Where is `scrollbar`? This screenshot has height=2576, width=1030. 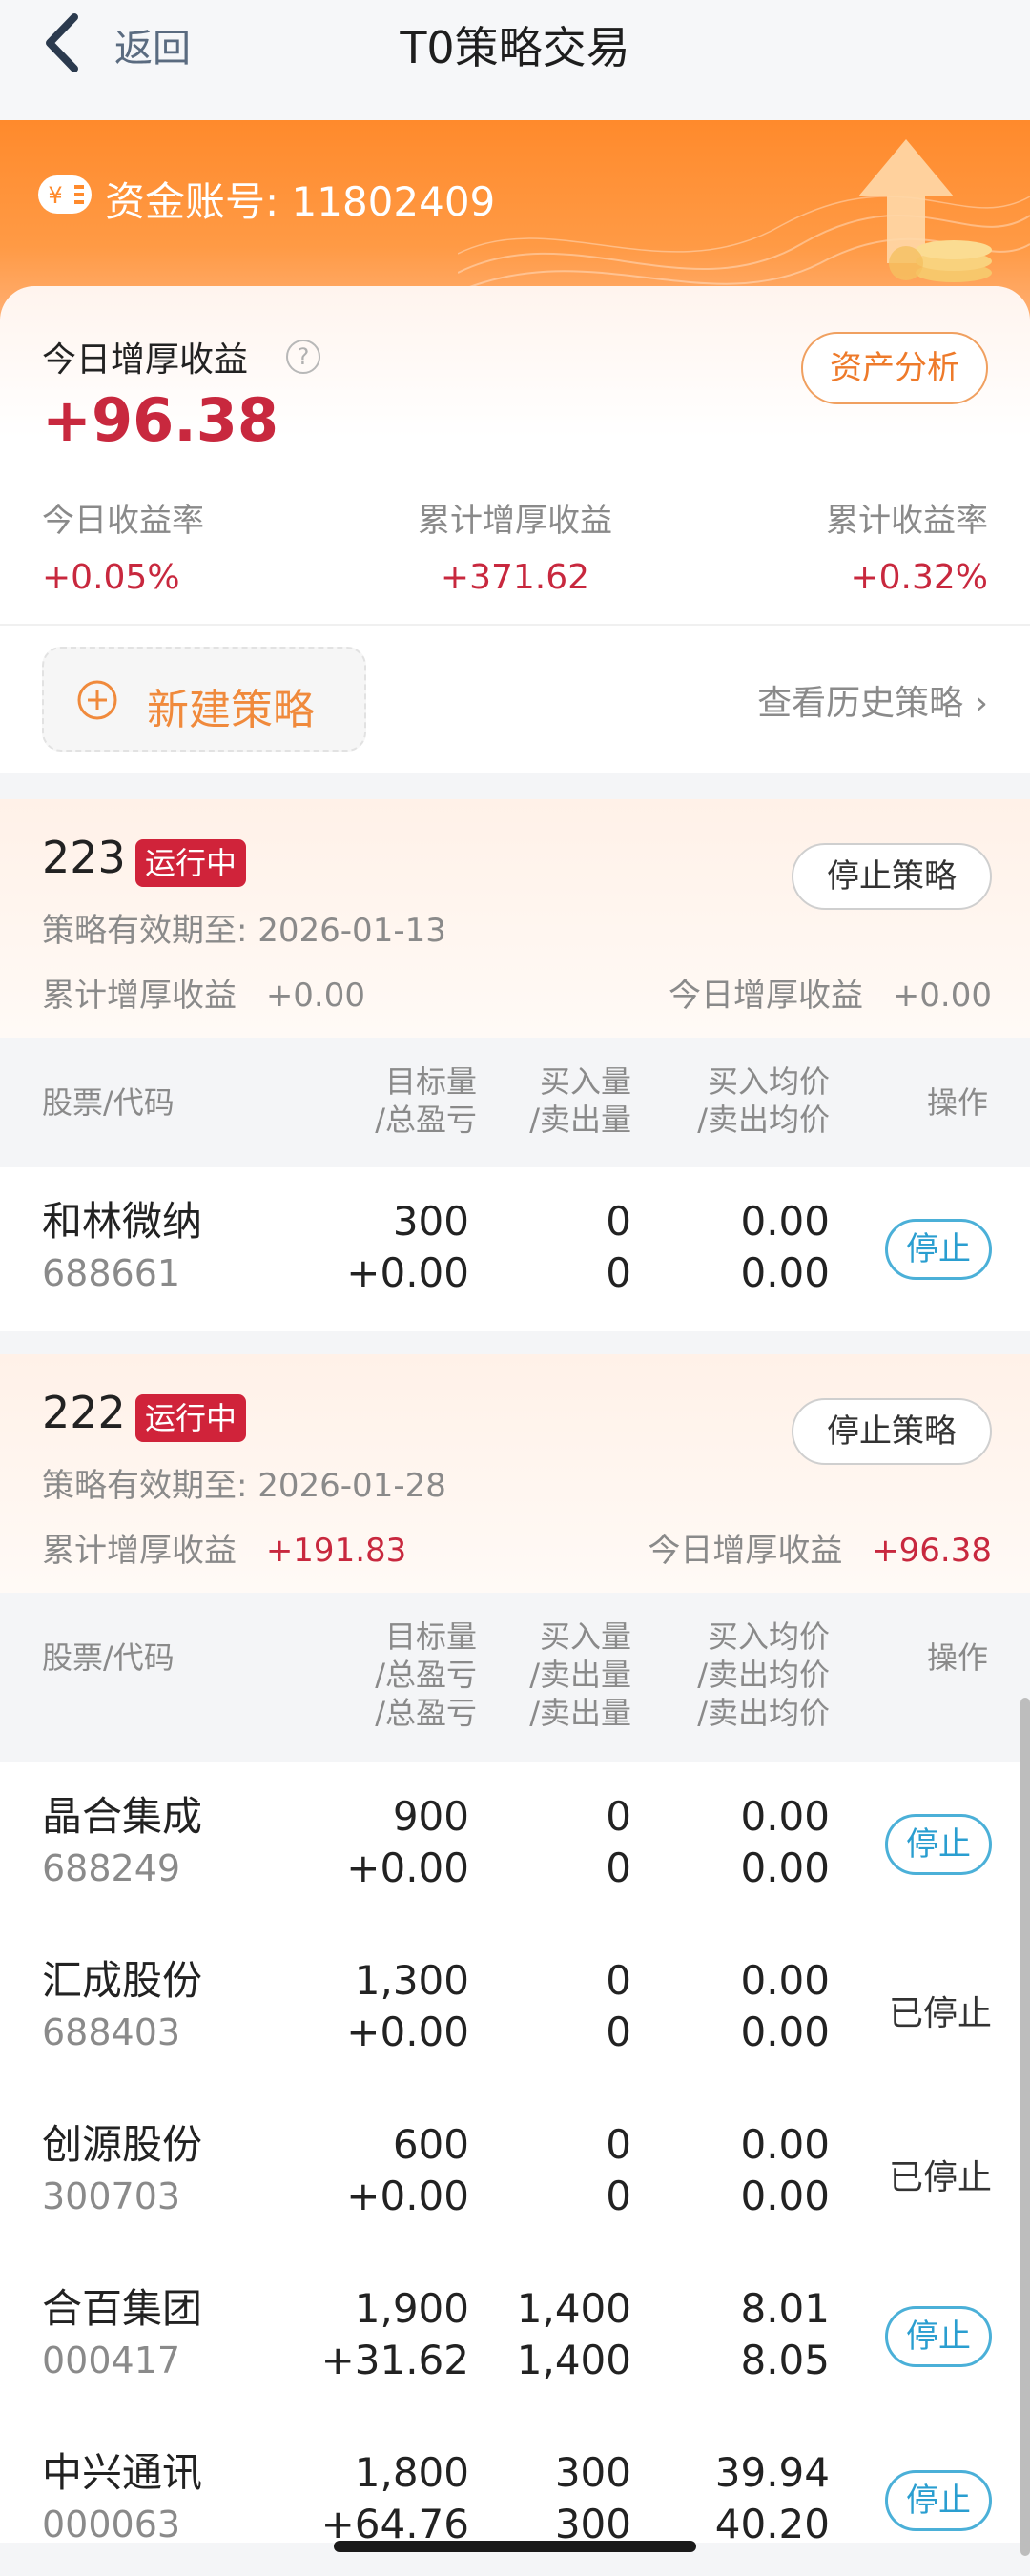
scrollbar is located at coordinates (1025, 2127).